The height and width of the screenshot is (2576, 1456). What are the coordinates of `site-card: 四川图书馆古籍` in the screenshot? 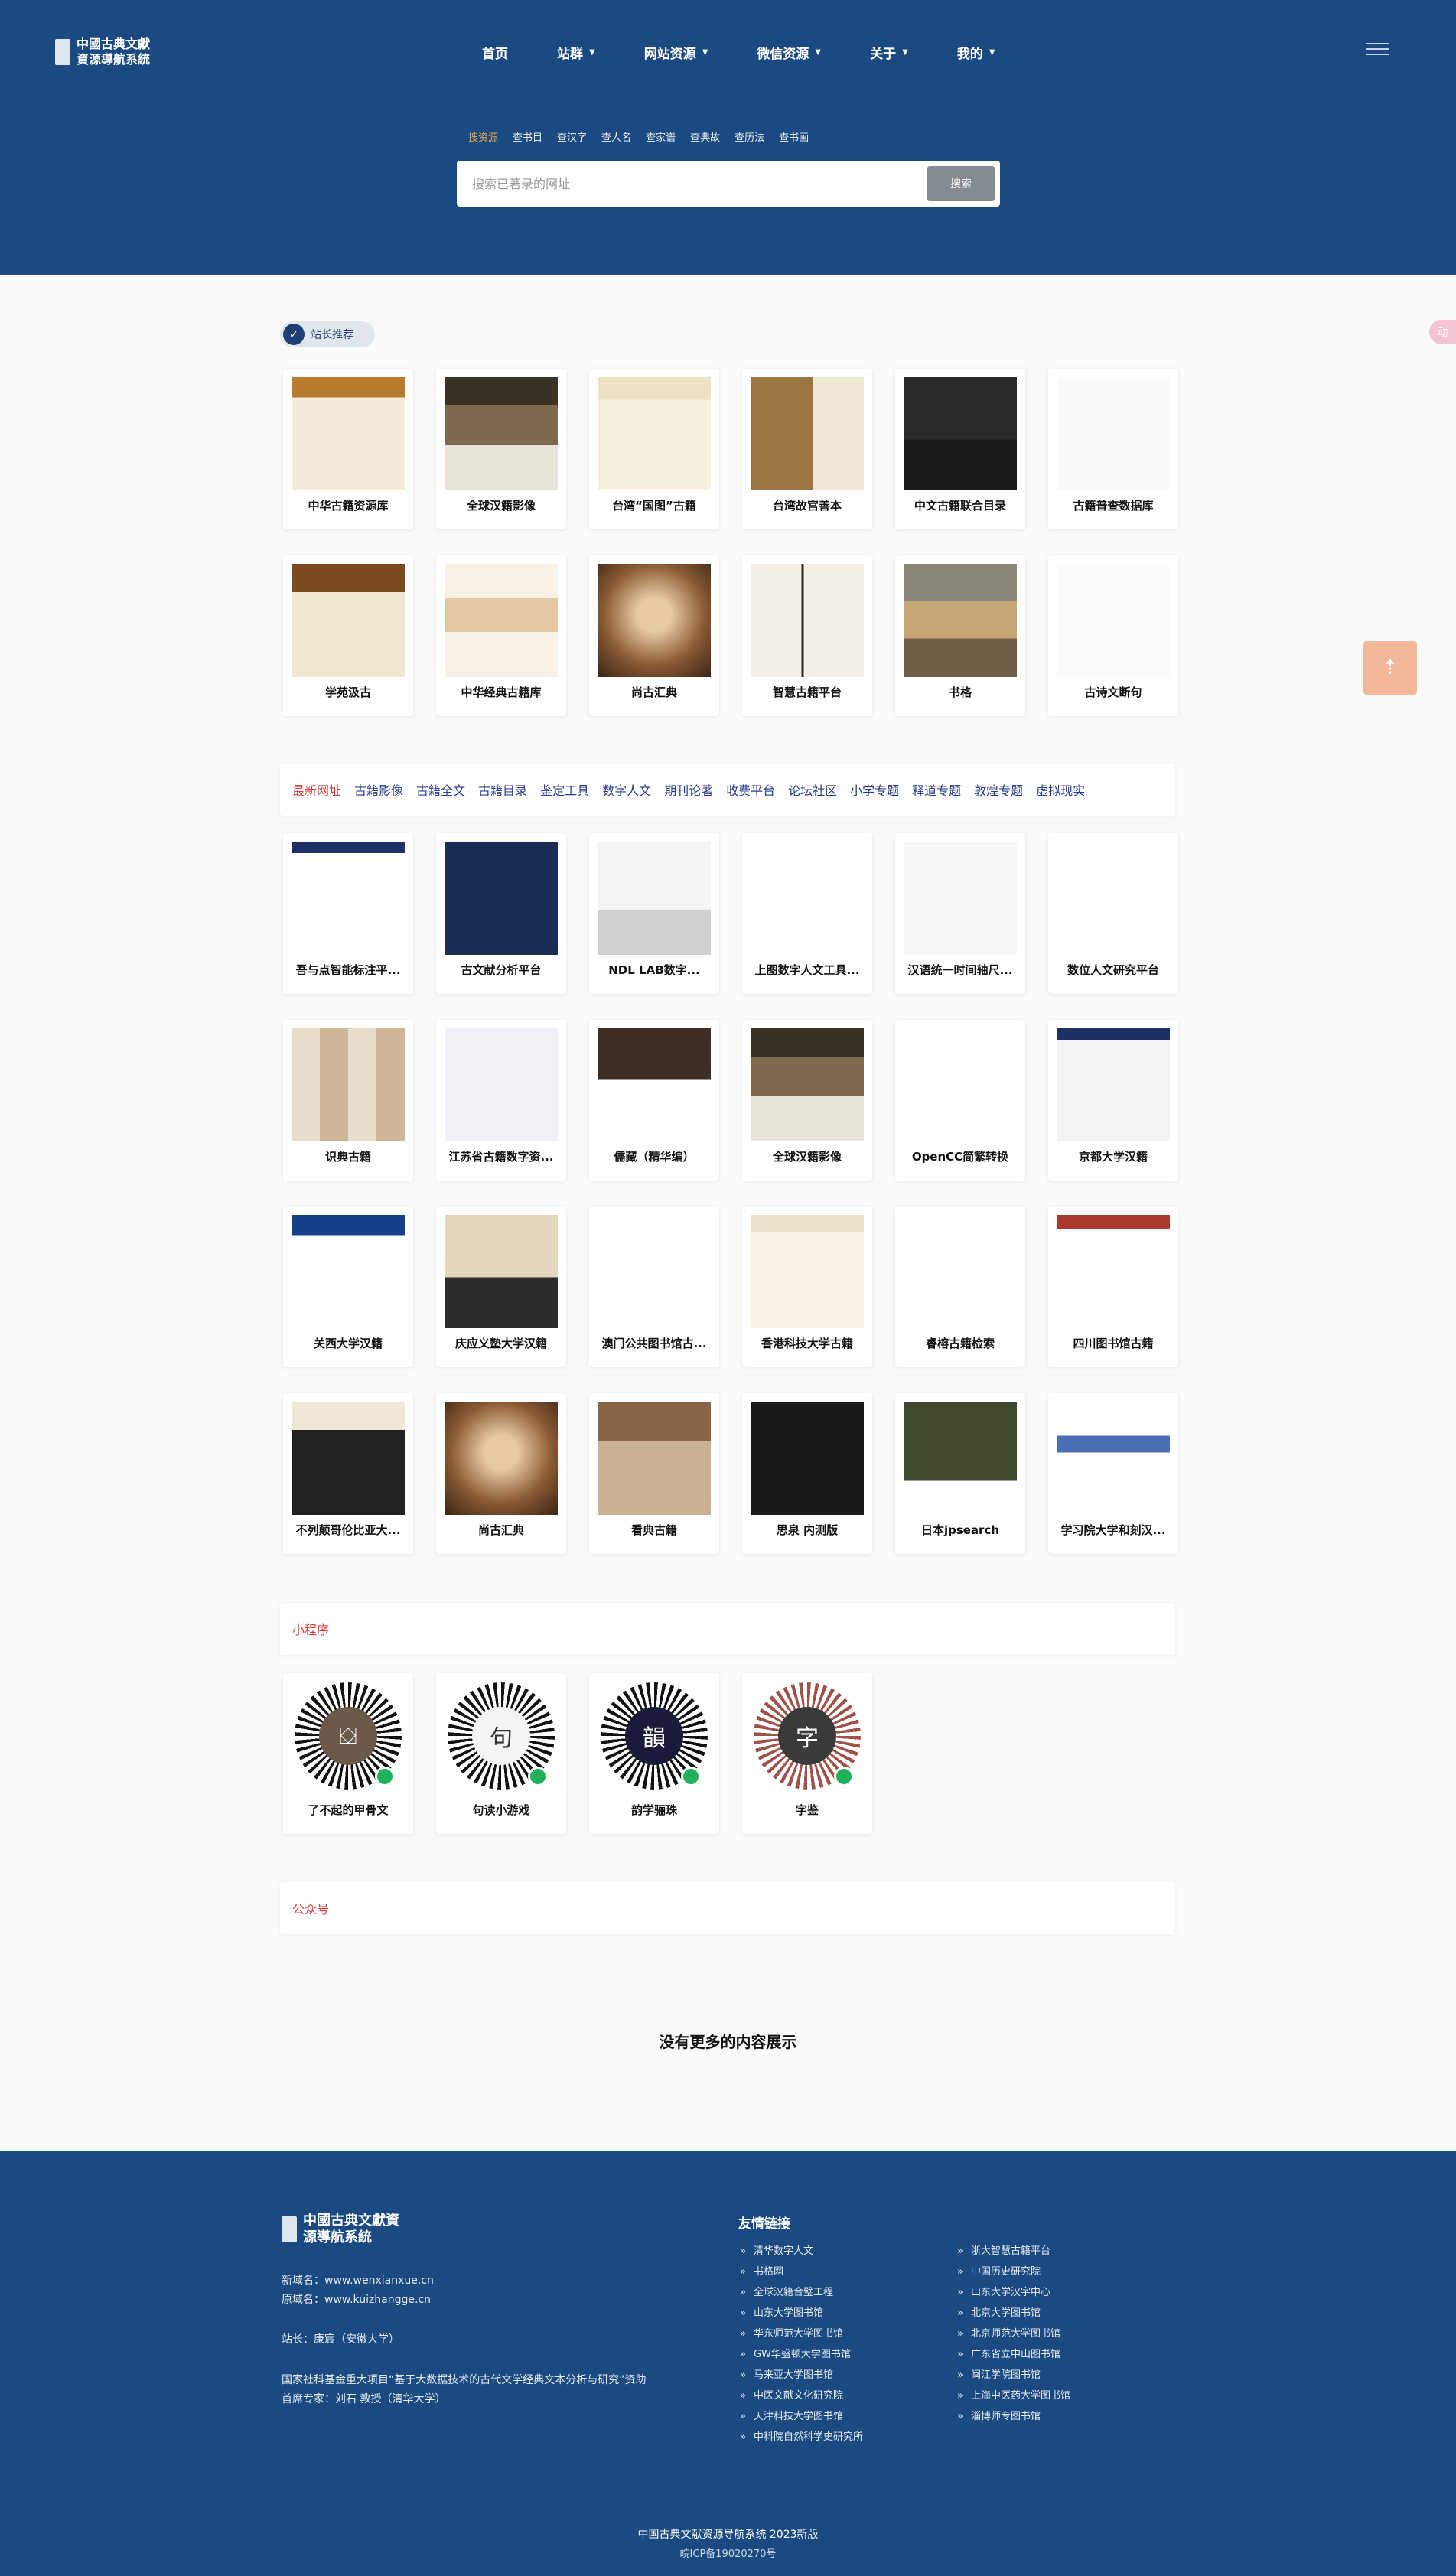 It's located at (1113, 1287).